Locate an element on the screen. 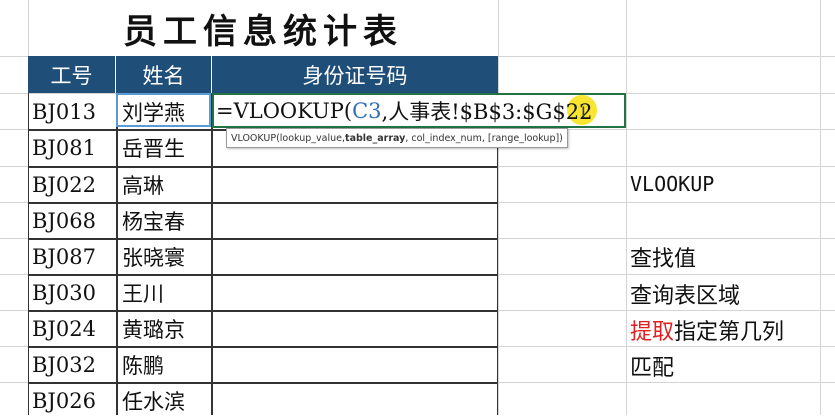  cell-id: BJ030 is located at coordinates (74, 293).